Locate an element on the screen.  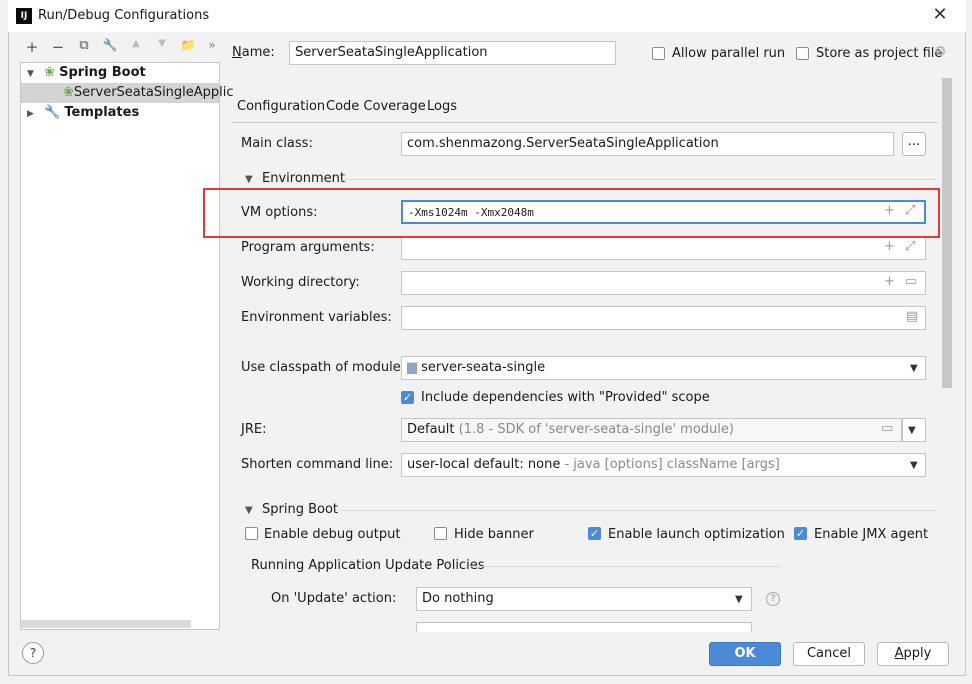
folder-icon: 📁 is located at coordinates (188, 45).